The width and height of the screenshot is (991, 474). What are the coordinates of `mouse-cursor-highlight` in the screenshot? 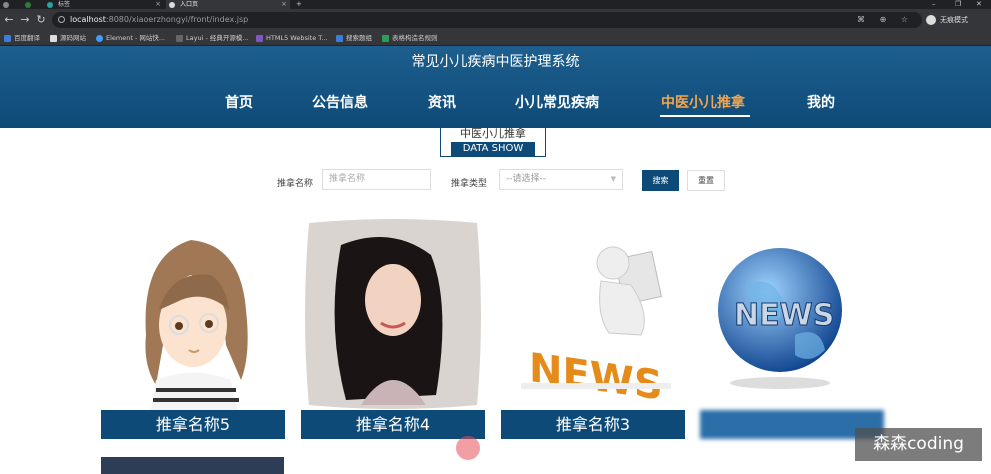 It's located at (468, 448).